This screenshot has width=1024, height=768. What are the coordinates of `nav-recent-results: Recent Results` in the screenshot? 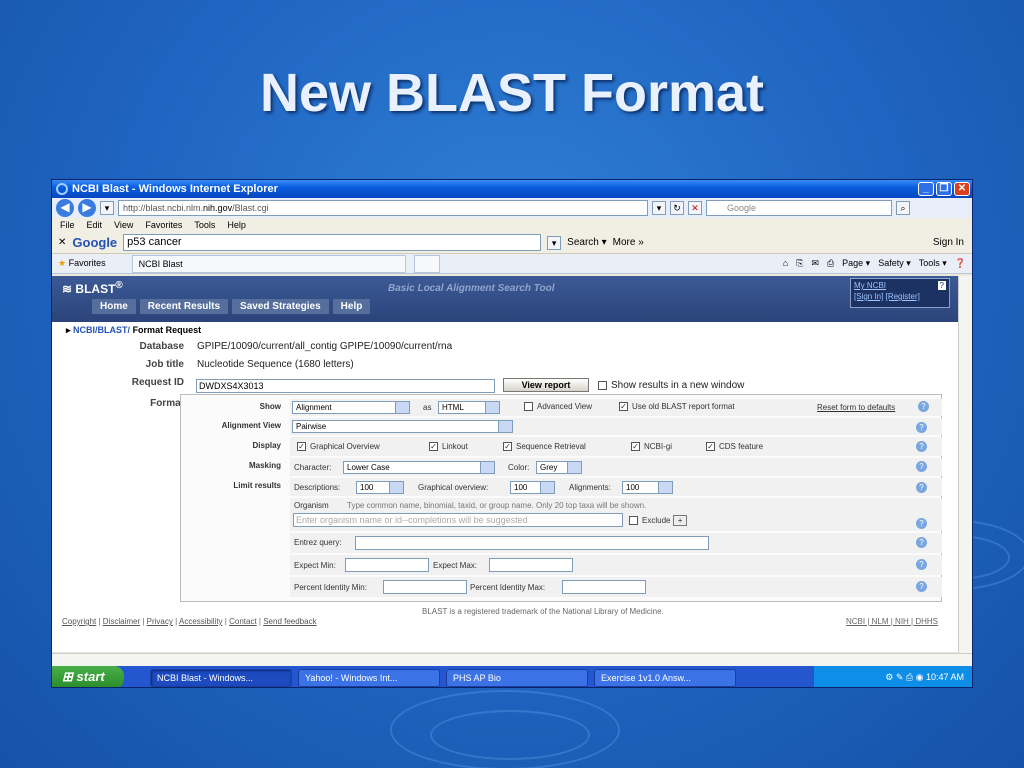 It's located at (184, 306).